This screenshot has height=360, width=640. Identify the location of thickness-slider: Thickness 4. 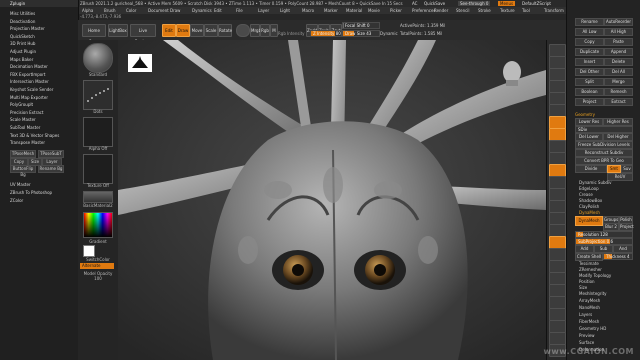
(618, 256).